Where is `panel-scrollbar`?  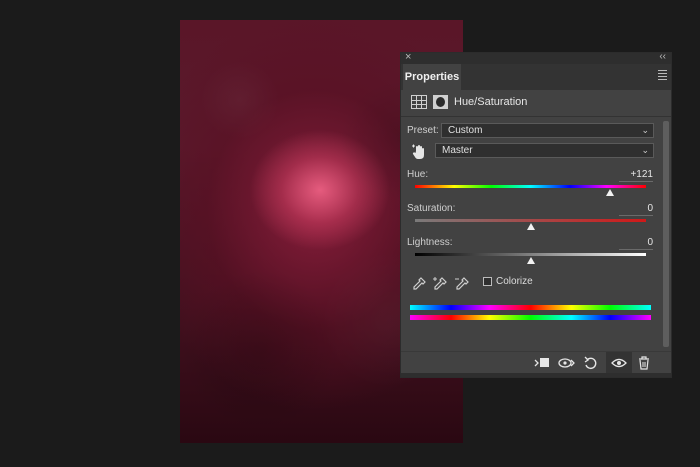 panel-scrollbar is located at coordinates (666, 234).